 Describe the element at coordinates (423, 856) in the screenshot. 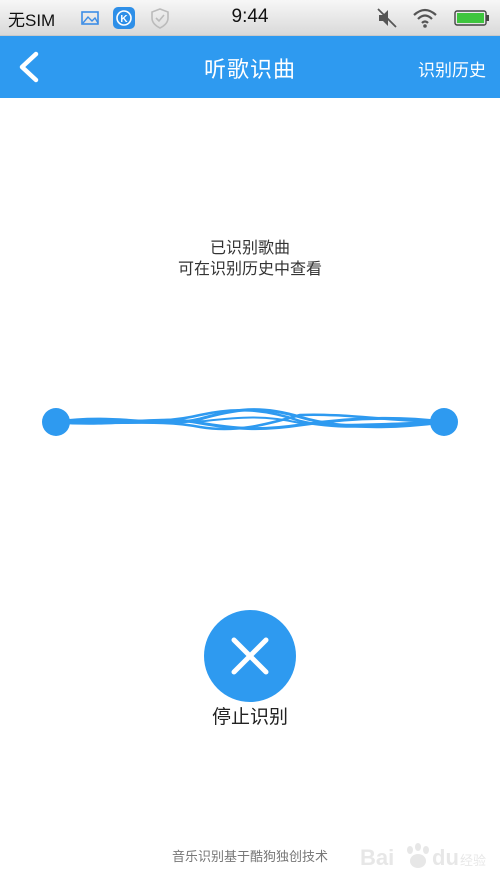

I see `baidu-watermark-logo: Bai du 经验` at that location.